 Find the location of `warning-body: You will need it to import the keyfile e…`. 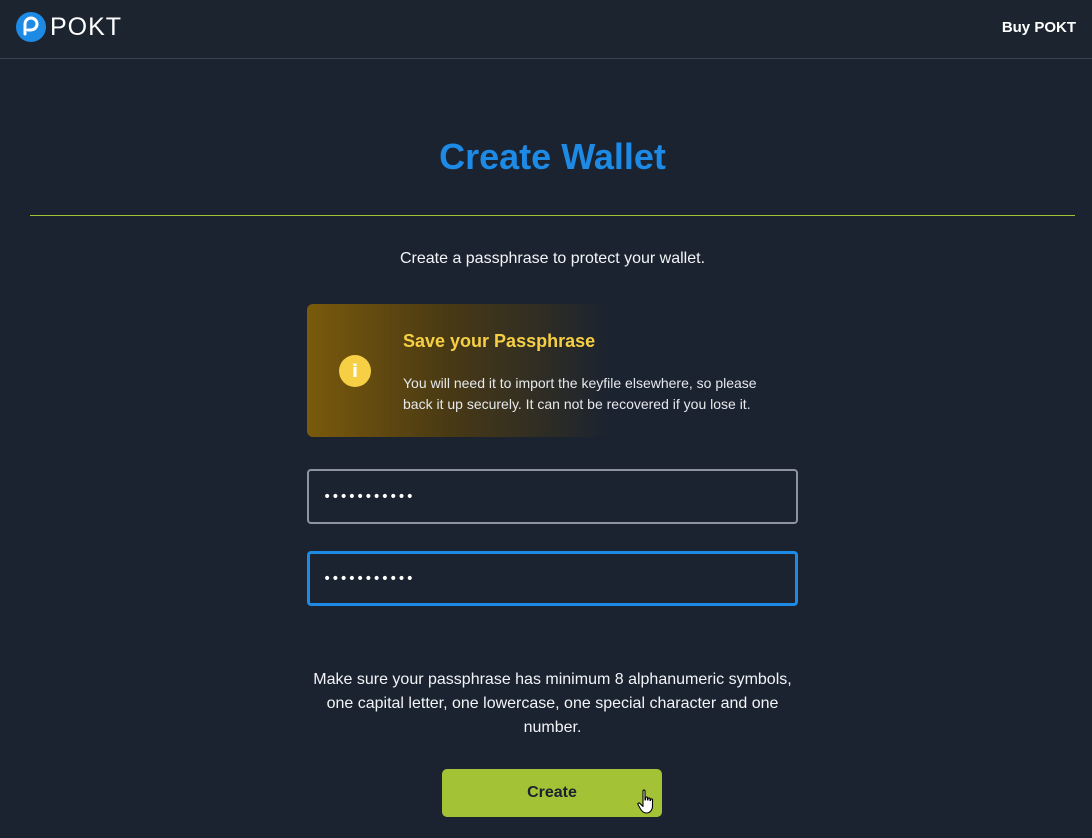

warning-body: You will need it to import the keyfile e… is located at coordinates (580, 393).